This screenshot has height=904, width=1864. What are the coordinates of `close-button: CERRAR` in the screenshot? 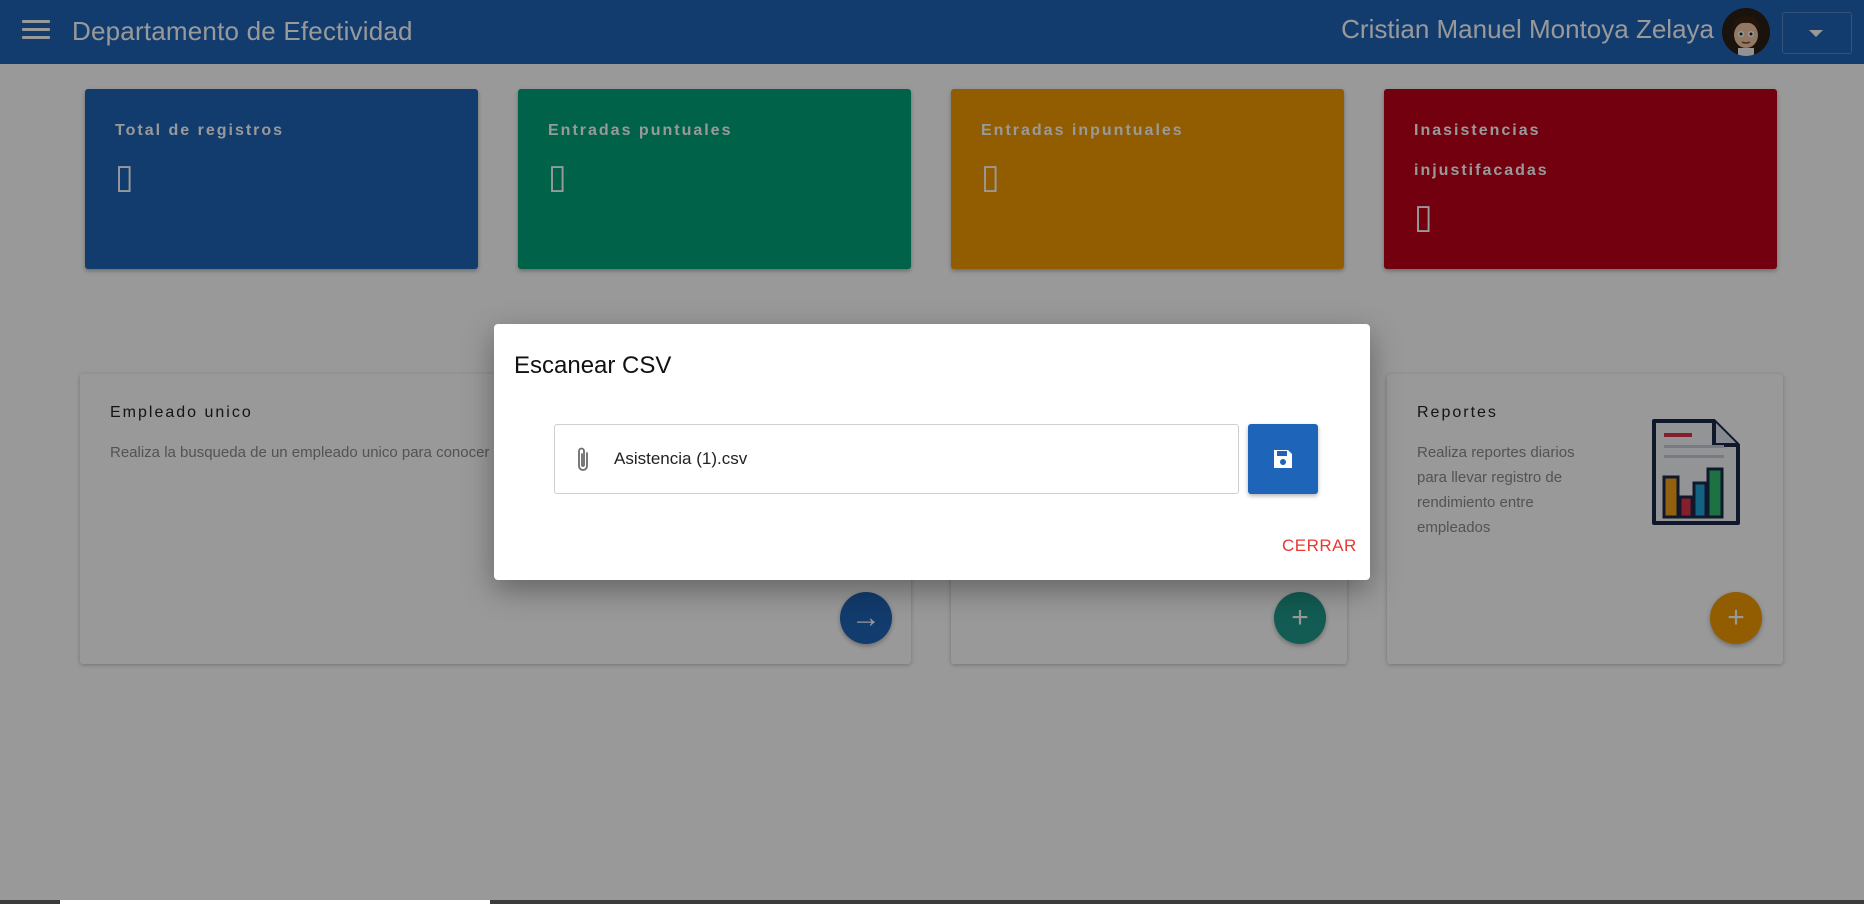 It's located at (1319, 546).